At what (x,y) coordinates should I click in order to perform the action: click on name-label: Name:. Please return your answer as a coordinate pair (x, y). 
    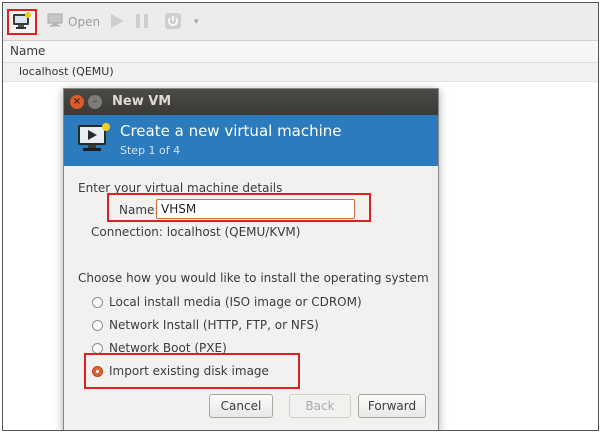
    Looking at the image, I should click on (139, 210).